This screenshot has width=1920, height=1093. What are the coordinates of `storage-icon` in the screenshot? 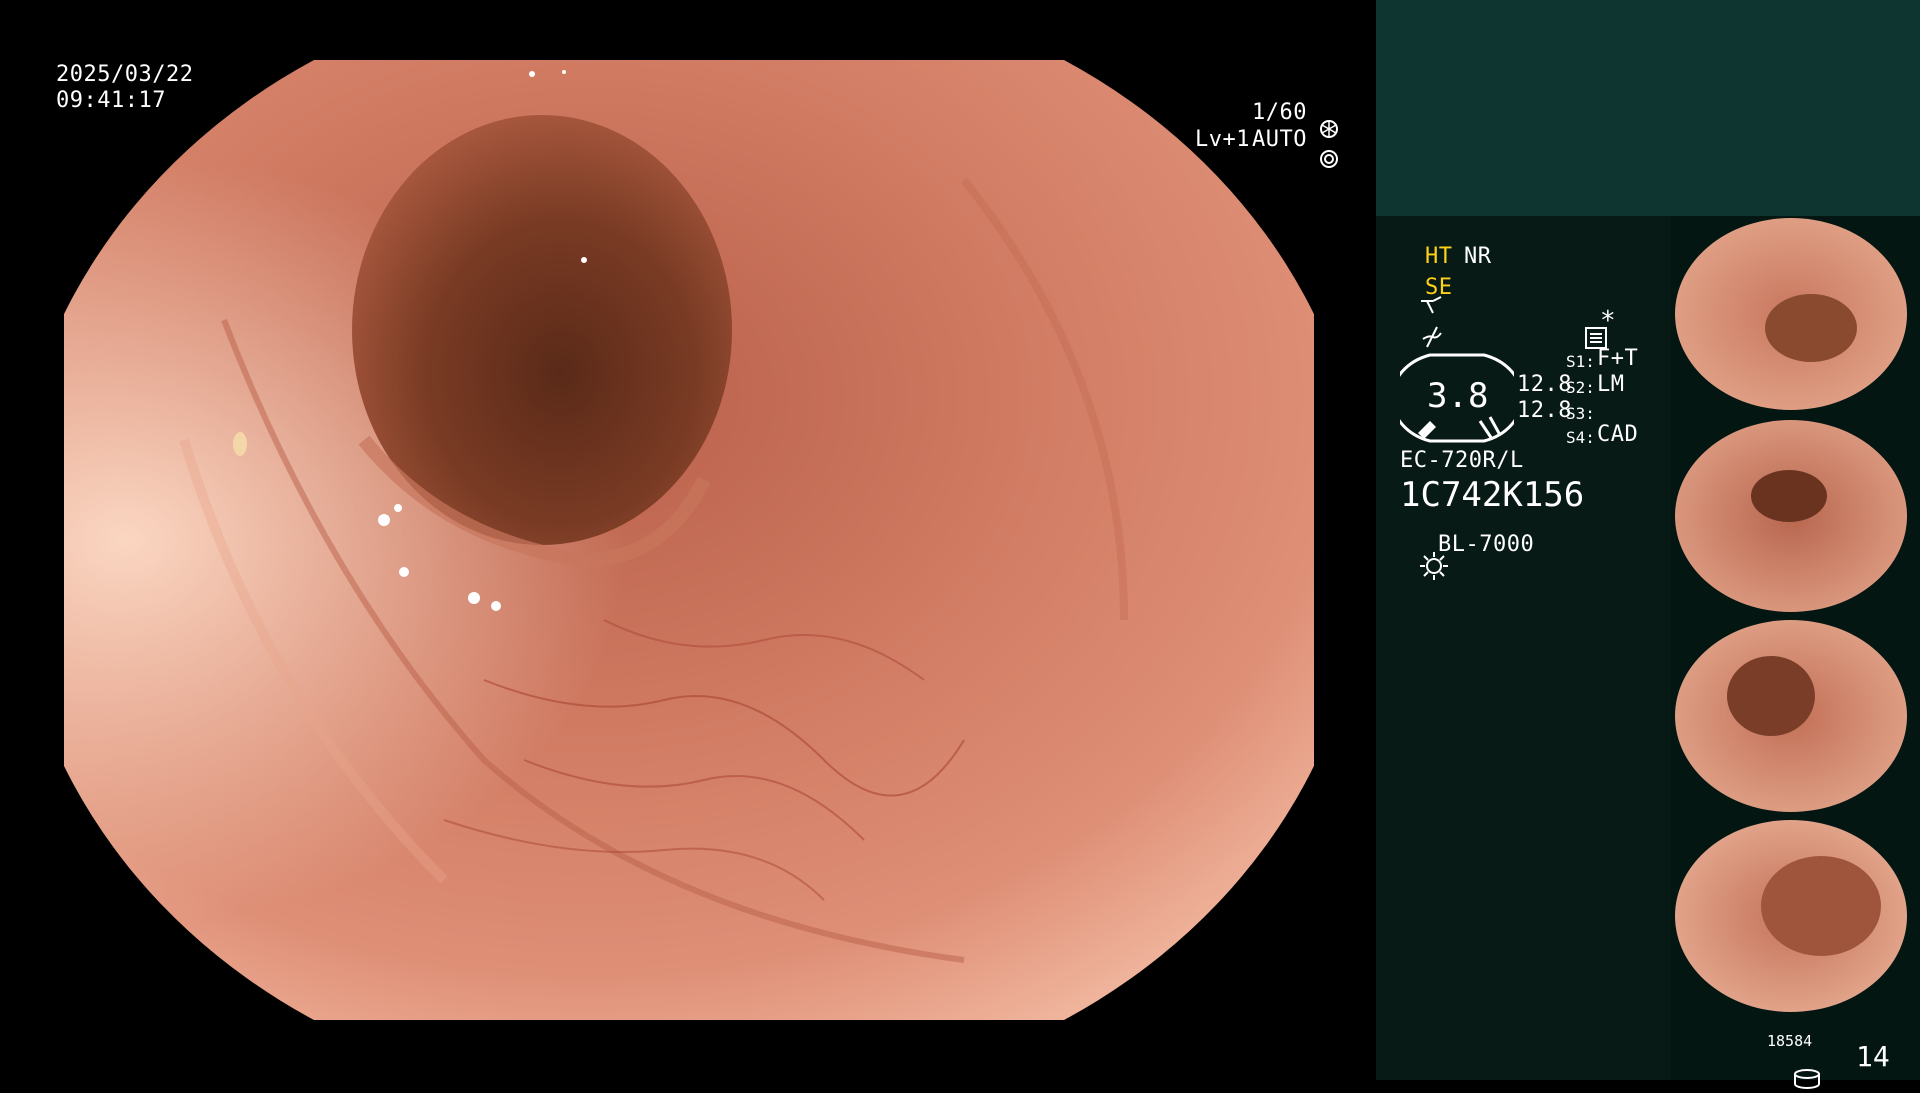 It's located at (1797, 1071).